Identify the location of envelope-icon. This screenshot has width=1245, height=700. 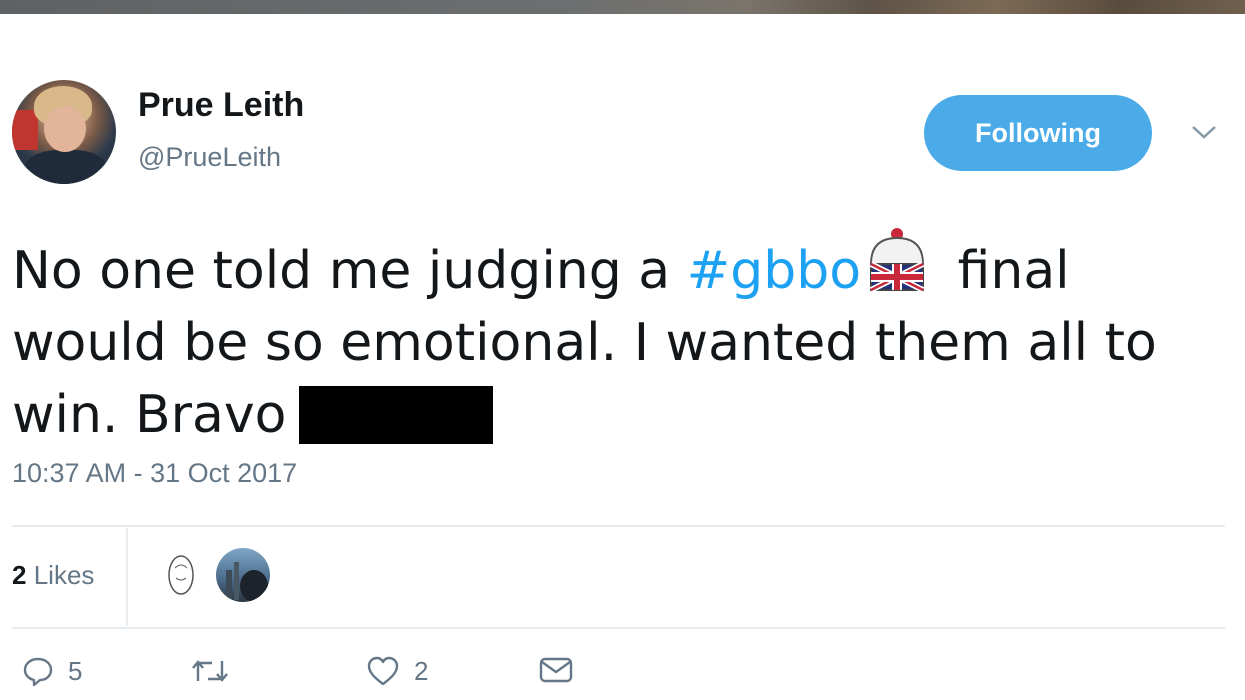
(556, 670).